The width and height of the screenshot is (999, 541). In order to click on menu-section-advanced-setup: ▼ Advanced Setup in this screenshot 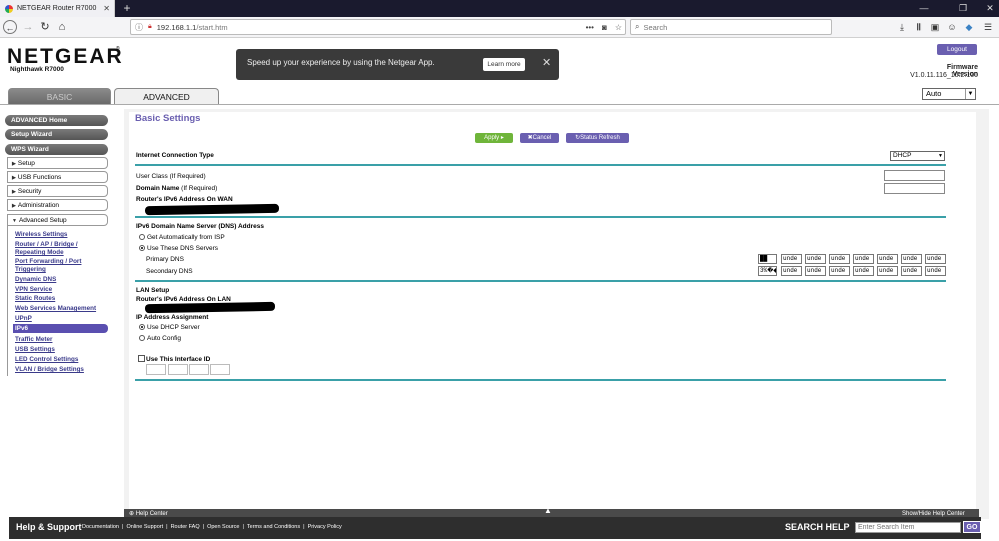, I will do `click(57, 220)`.